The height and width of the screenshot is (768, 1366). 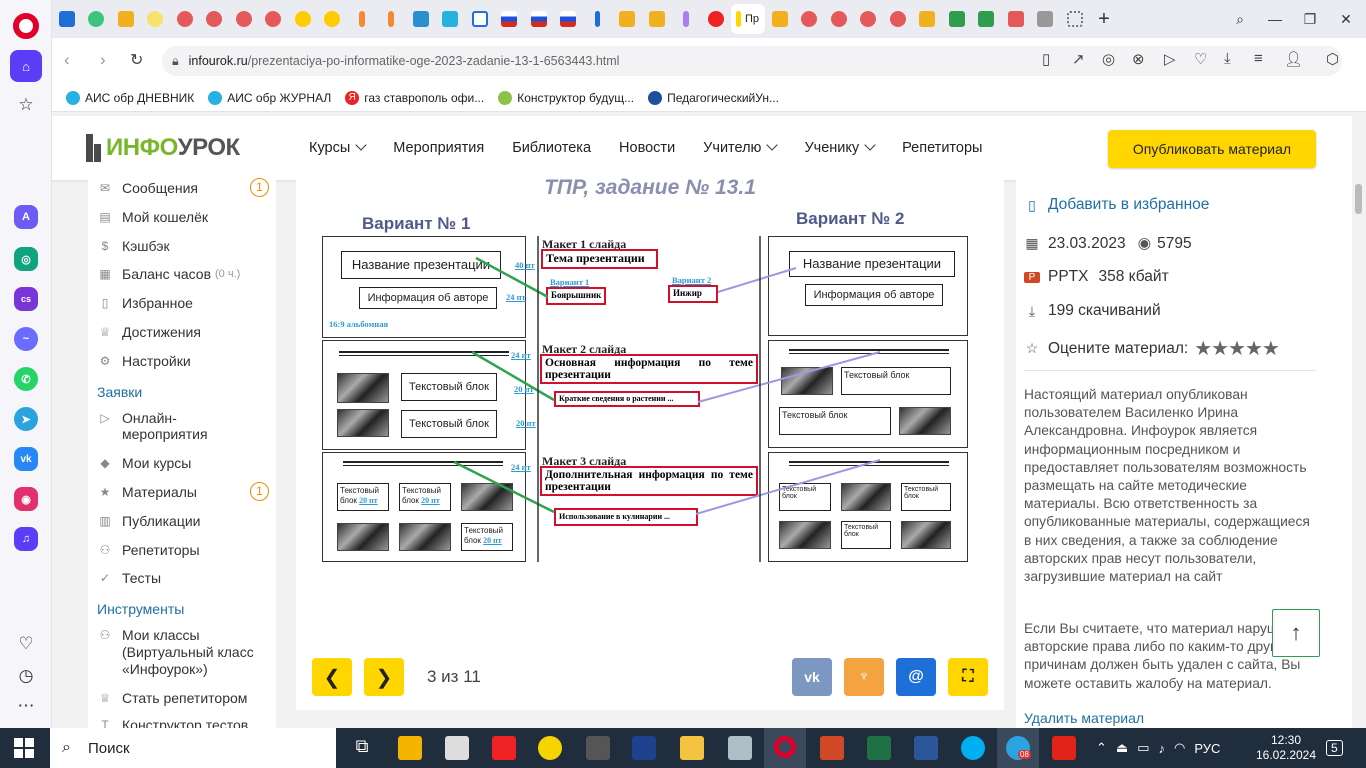 What do you see at coordinates (1138, 59) in the screenshot?
I see `adblock-icon: ⊗` at bounding box center [1138, 59].